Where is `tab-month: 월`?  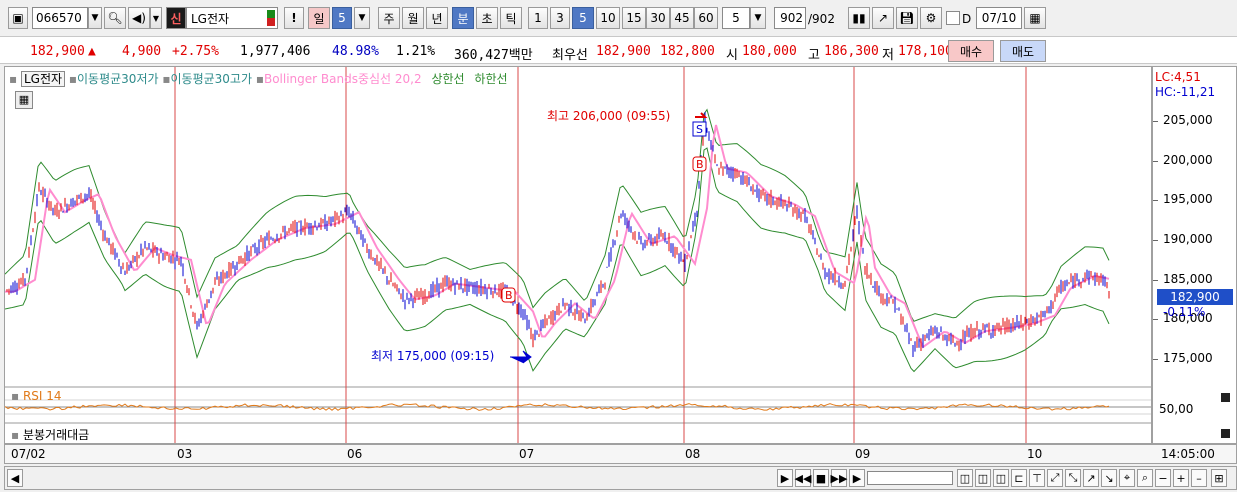 tab-month: 월 is located at coordinates (413, 18).